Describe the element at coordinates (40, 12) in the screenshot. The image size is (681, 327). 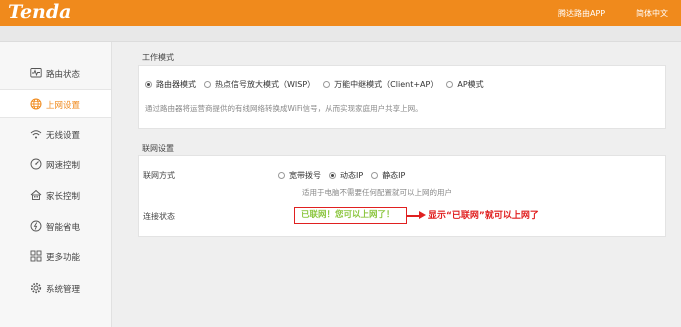
I see `tenda-logo: Tenda` at that location.